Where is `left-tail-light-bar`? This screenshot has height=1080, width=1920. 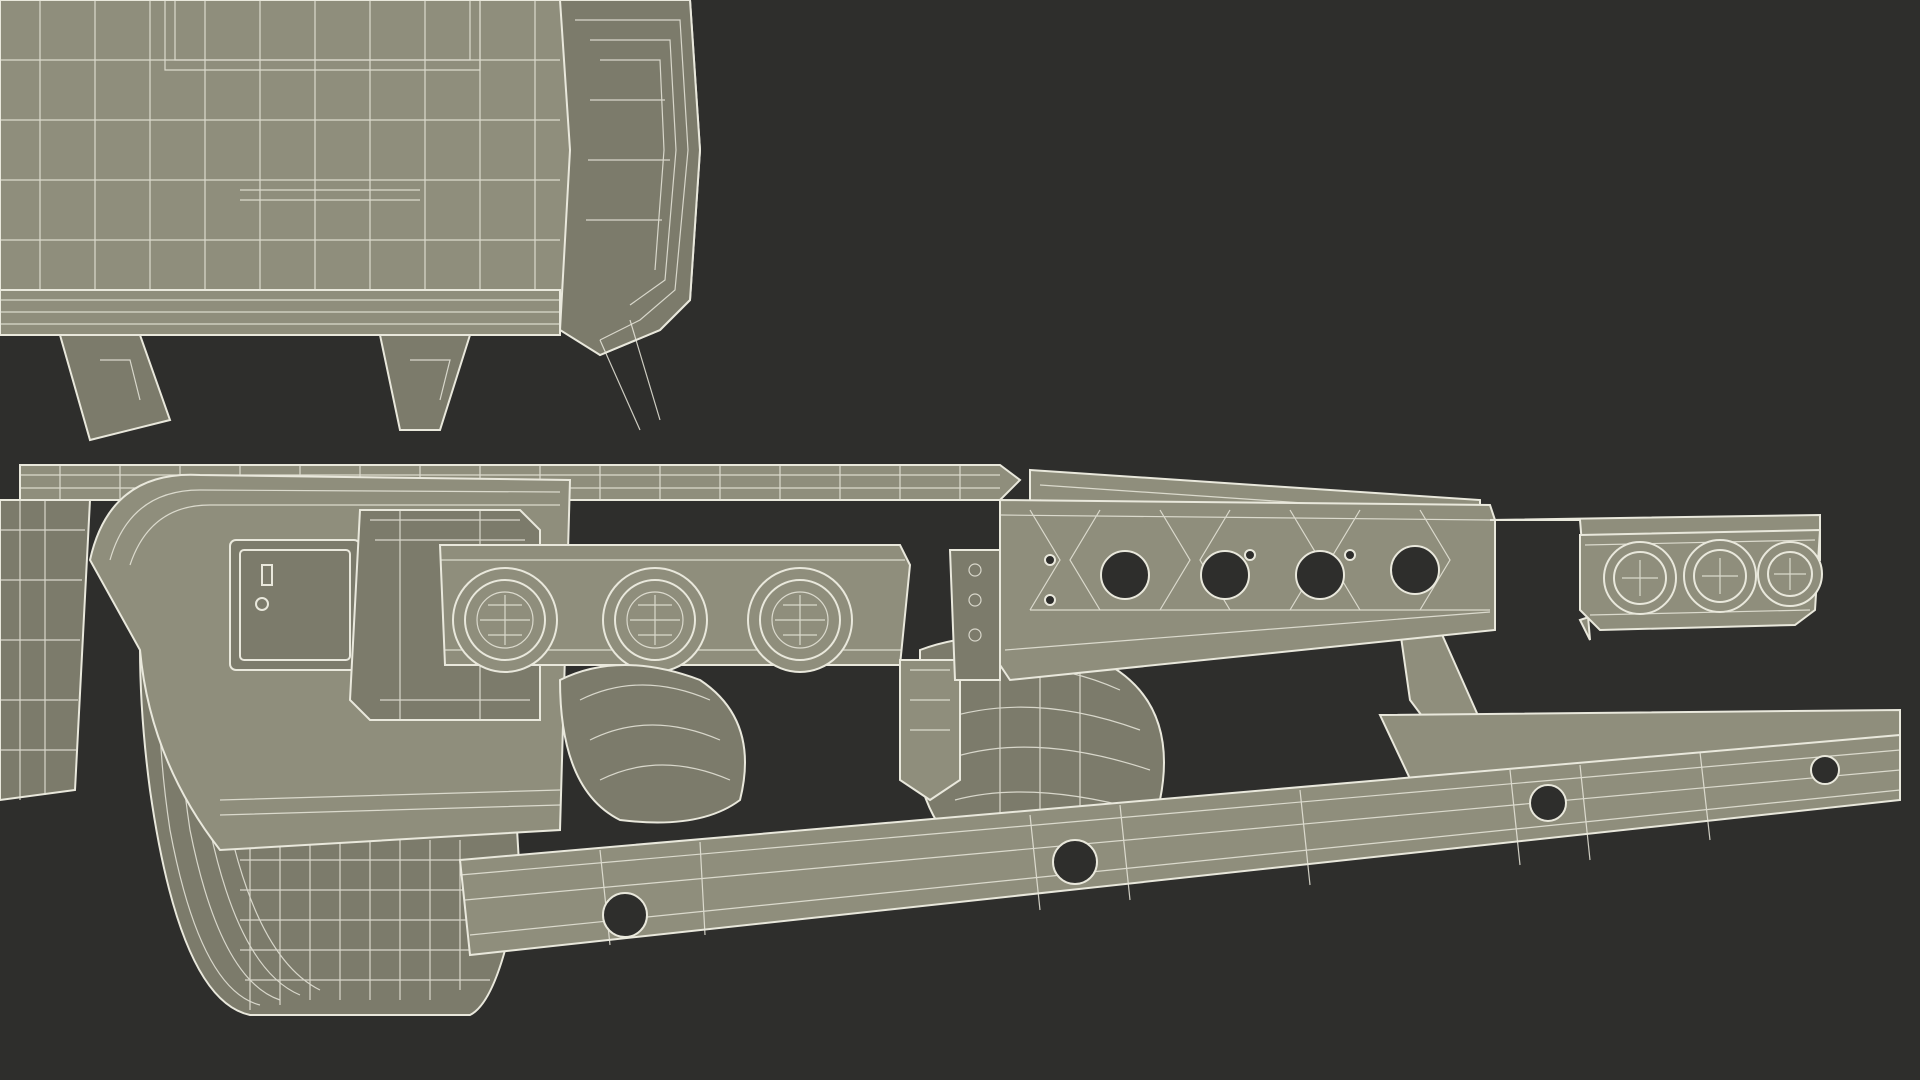
left-tail-light-bar is located at coordinates (675, 608).